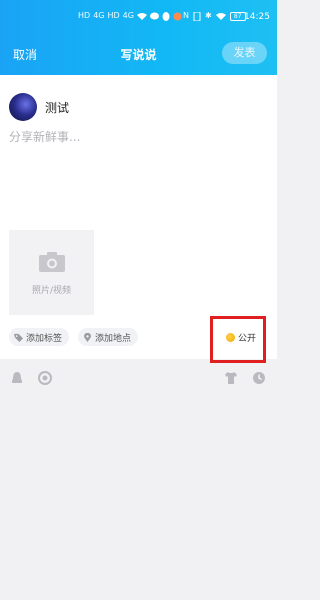 The height and width of the screenshot is (600, 320). Describe the element at coordinates (44, 338) in the screenshot. I see `add-tag-label: 添加标签` at that location.